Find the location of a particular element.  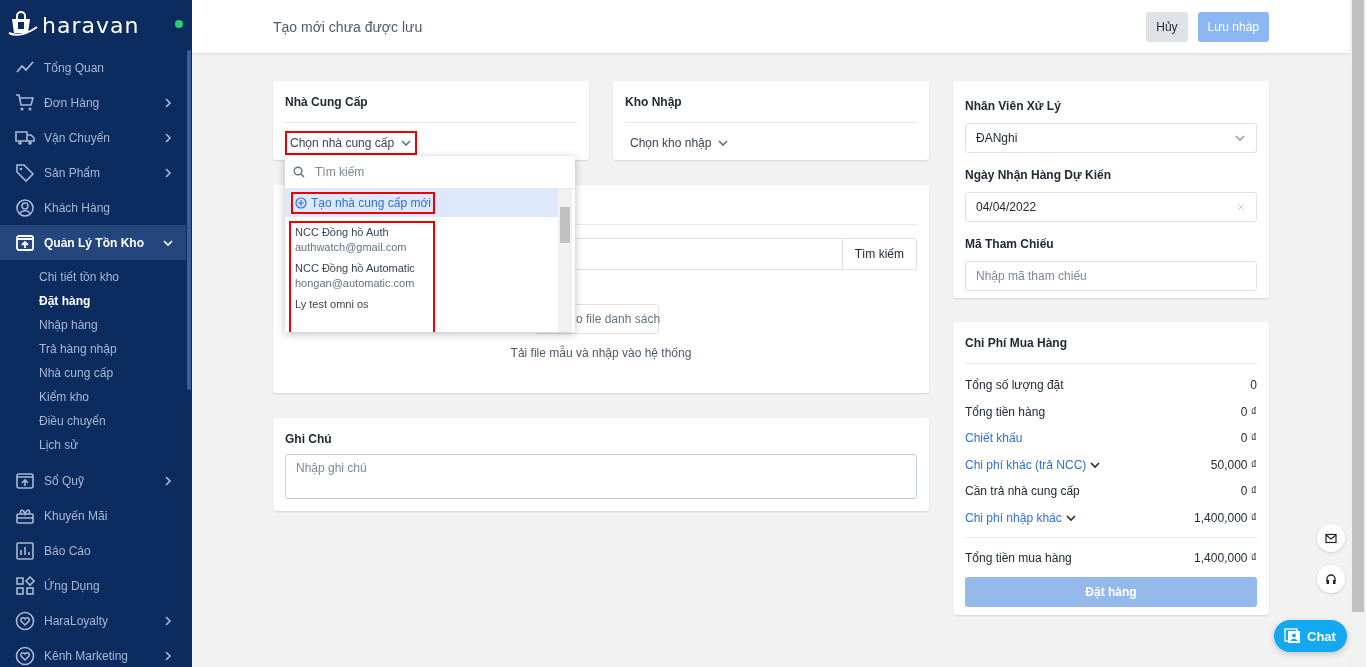

card-title: Ghi Chú is located at coordinates (309, 439).